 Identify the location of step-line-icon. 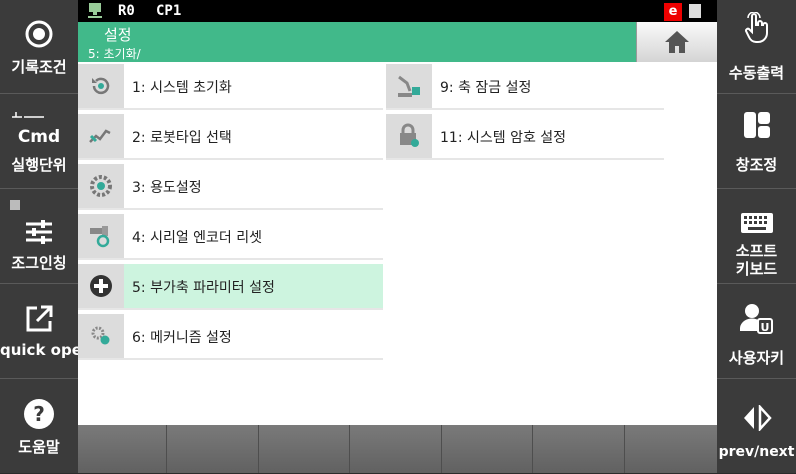
(39, 115).